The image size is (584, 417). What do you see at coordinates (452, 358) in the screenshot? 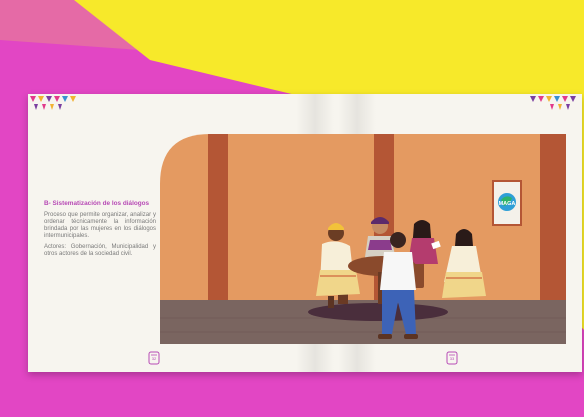
I see `page-number-right: 33` at bounding box center [452, 358].